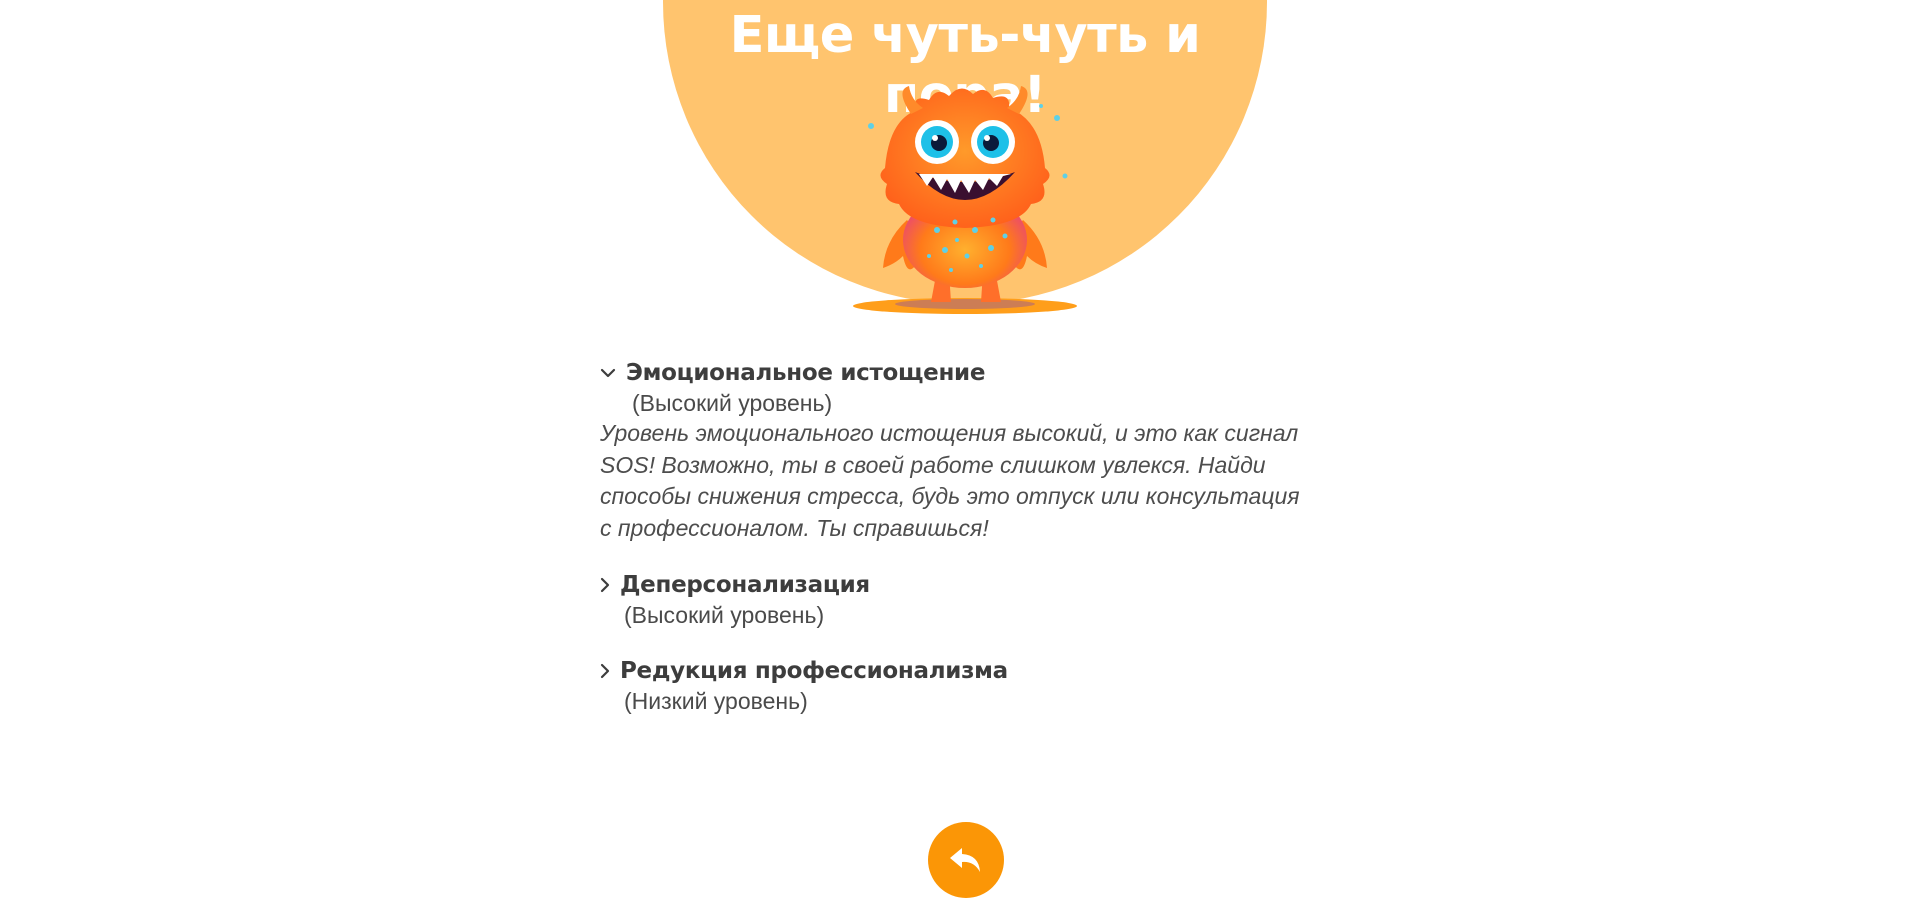 The height and width of the screenshot is (907, 1920). I want to click on result-title: Эмоциональное истощение, so click(806, 373).